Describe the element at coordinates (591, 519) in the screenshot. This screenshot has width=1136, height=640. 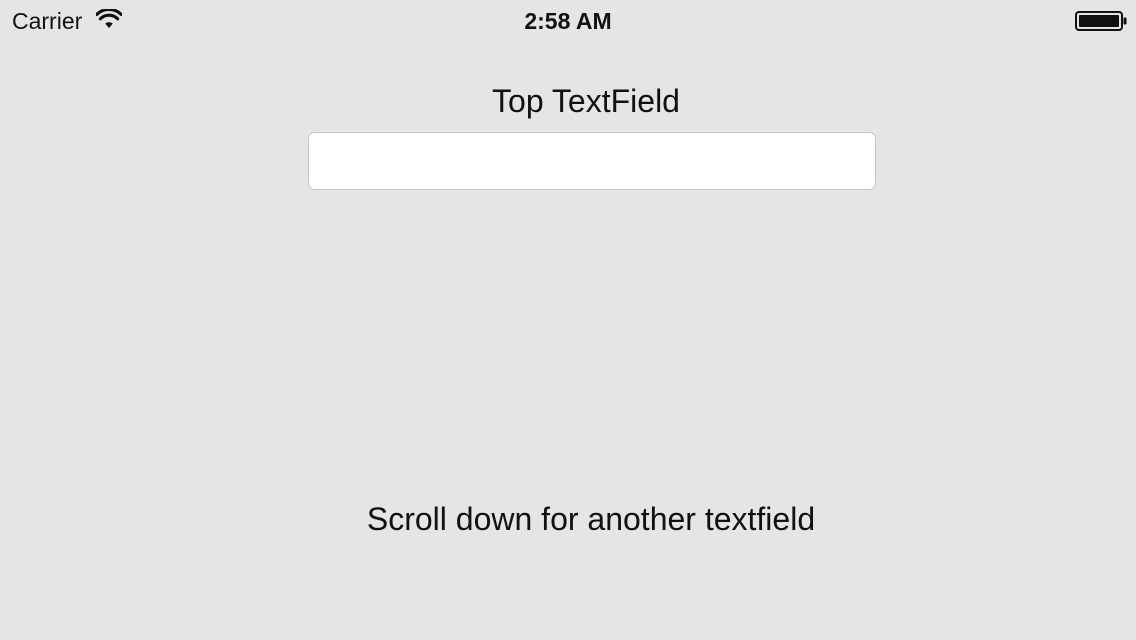
I see `scroll-hint-label: Scroll down for another textfield` at that location.